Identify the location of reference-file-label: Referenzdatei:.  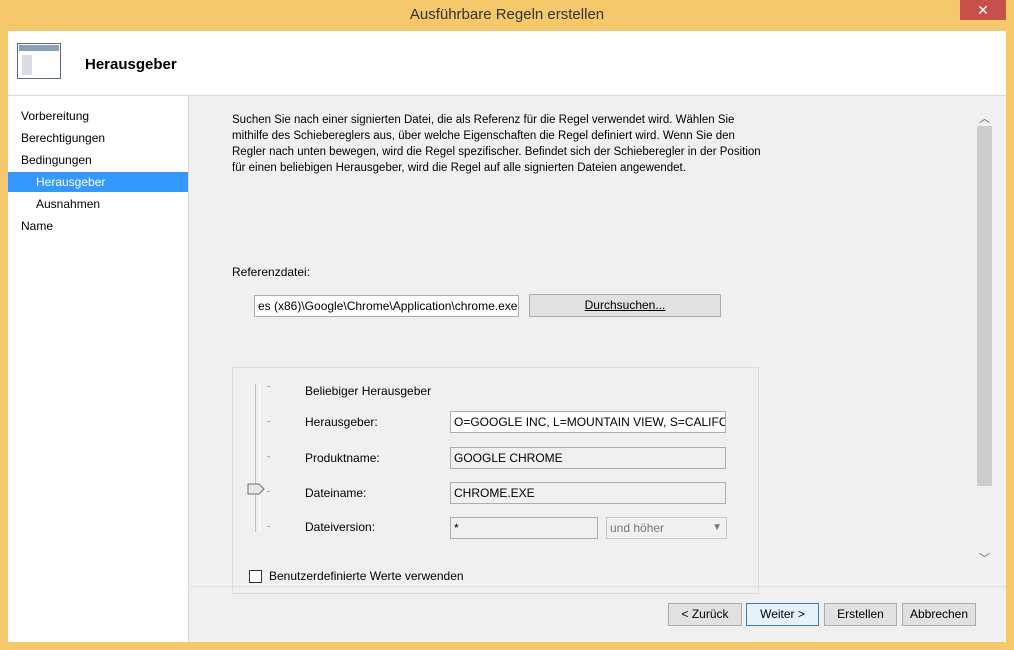
(271, 272).